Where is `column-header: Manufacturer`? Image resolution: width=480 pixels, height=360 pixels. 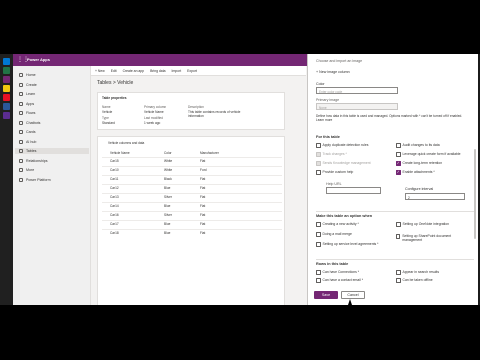
column-header: Manufacturer is located at coordinates (209, 153).